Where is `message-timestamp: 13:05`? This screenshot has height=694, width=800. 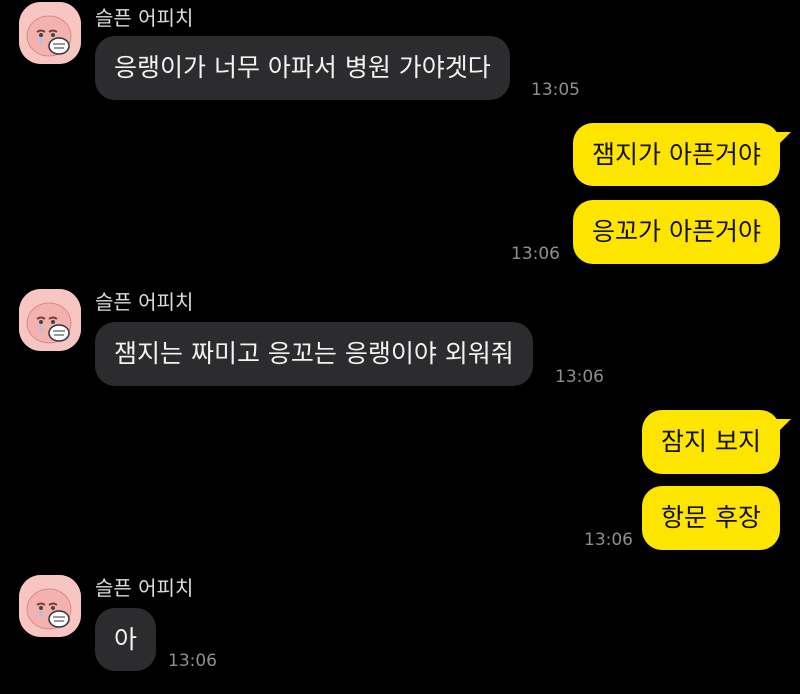 message-timestamp: 13:05 is located at coordinates (555, 90).